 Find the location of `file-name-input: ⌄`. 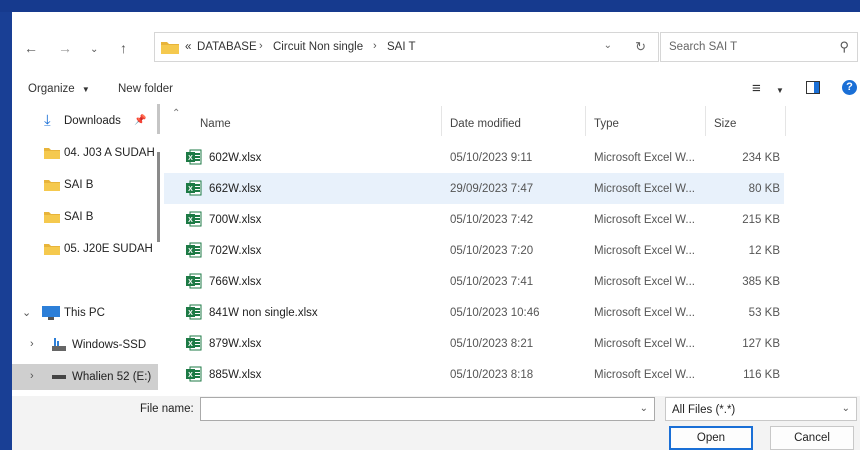

file-name-input: ⌄ is located at coordinates (427, 409).